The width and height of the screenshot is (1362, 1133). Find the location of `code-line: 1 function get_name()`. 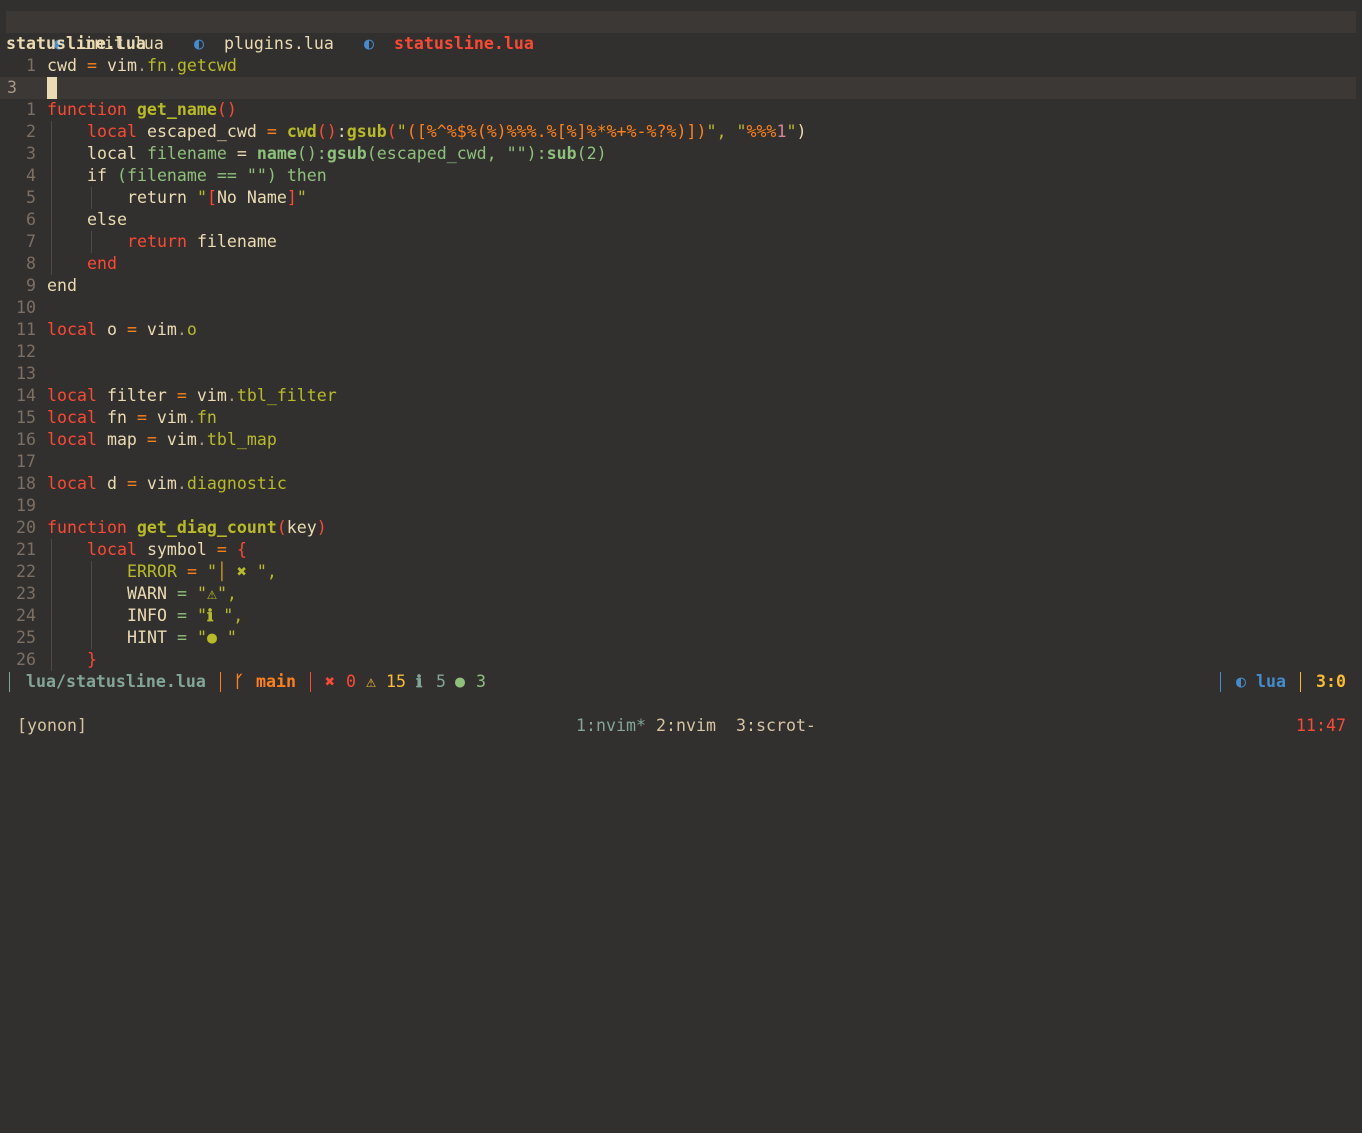

code-line: 1 function get_name() is located at coordinates (678, 110).